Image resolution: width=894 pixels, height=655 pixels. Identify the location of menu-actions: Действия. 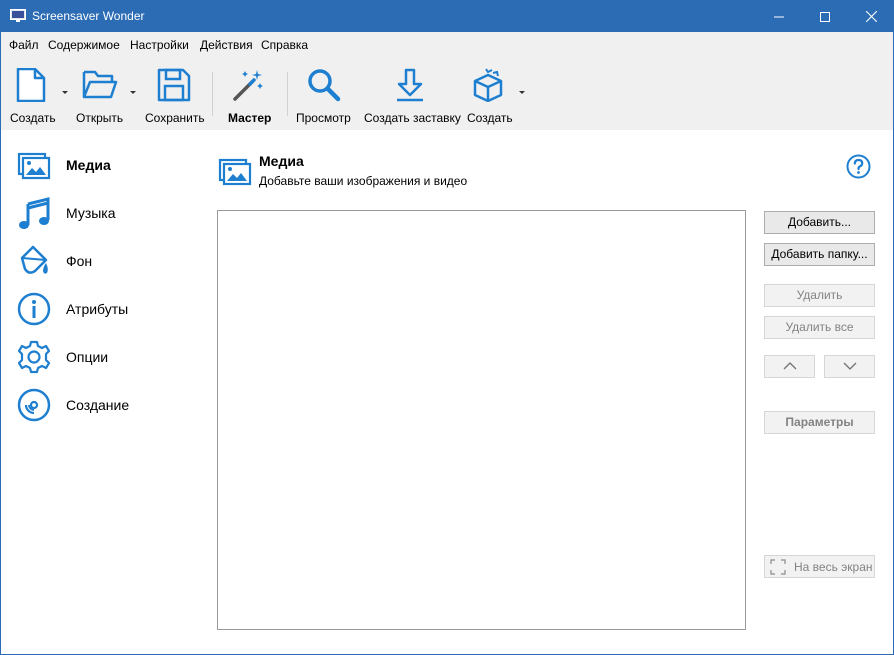
(226, 45).